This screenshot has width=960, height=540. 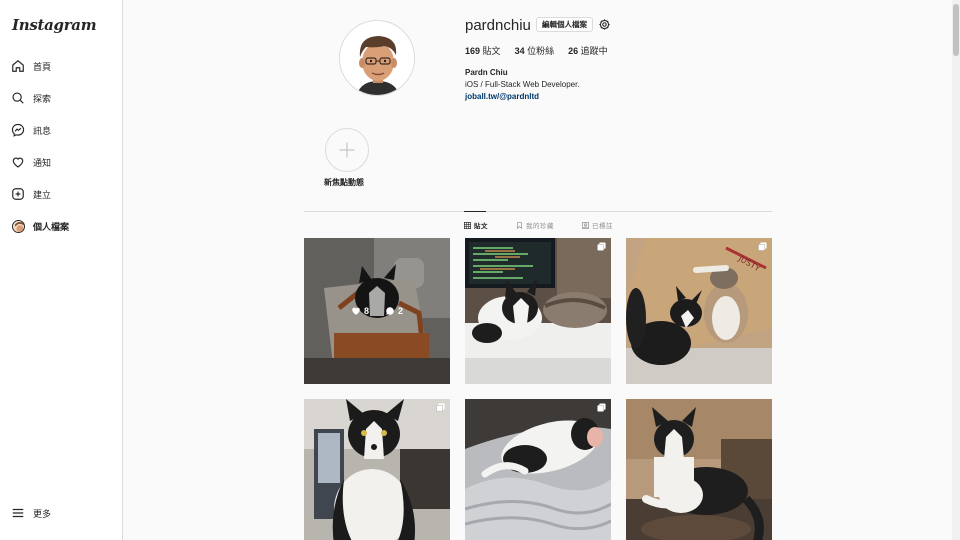 I want to click on plus-icon, so click(x=347, y=150).